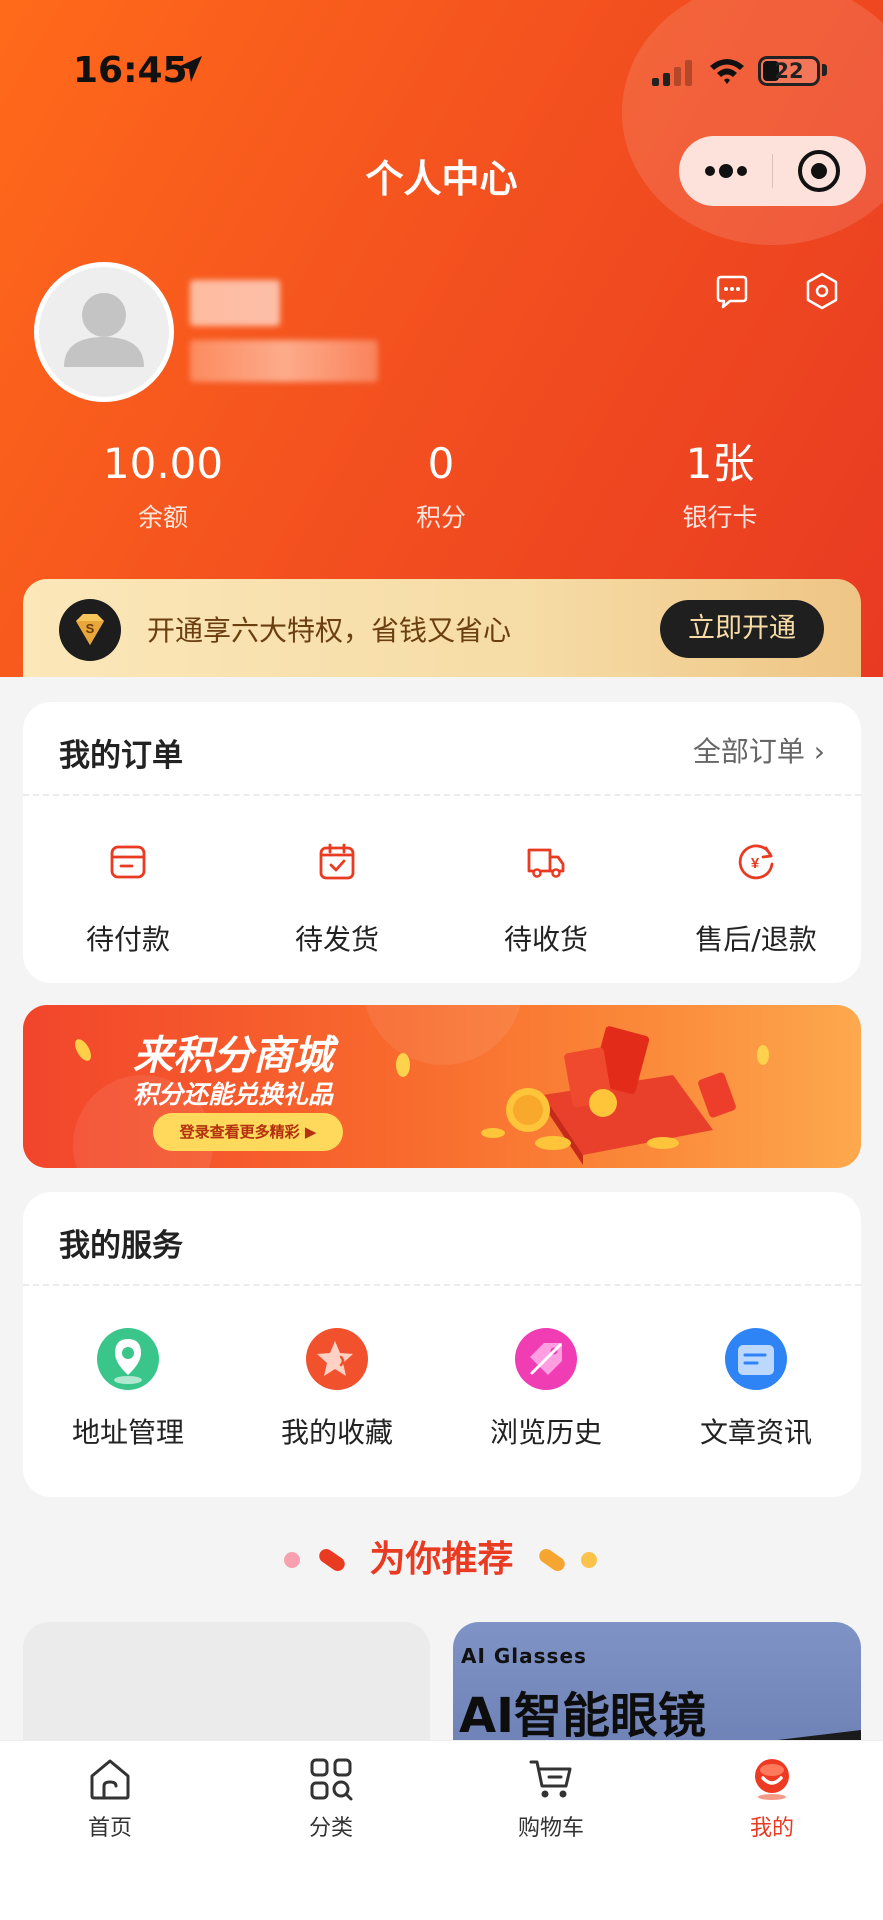 The height and width of the screenshot is (1920, 883). What do you see at coordinates (756, 1392) in the screenshot?
I see `service-articles: 文章资讯` at bounding box center [756, 1392].